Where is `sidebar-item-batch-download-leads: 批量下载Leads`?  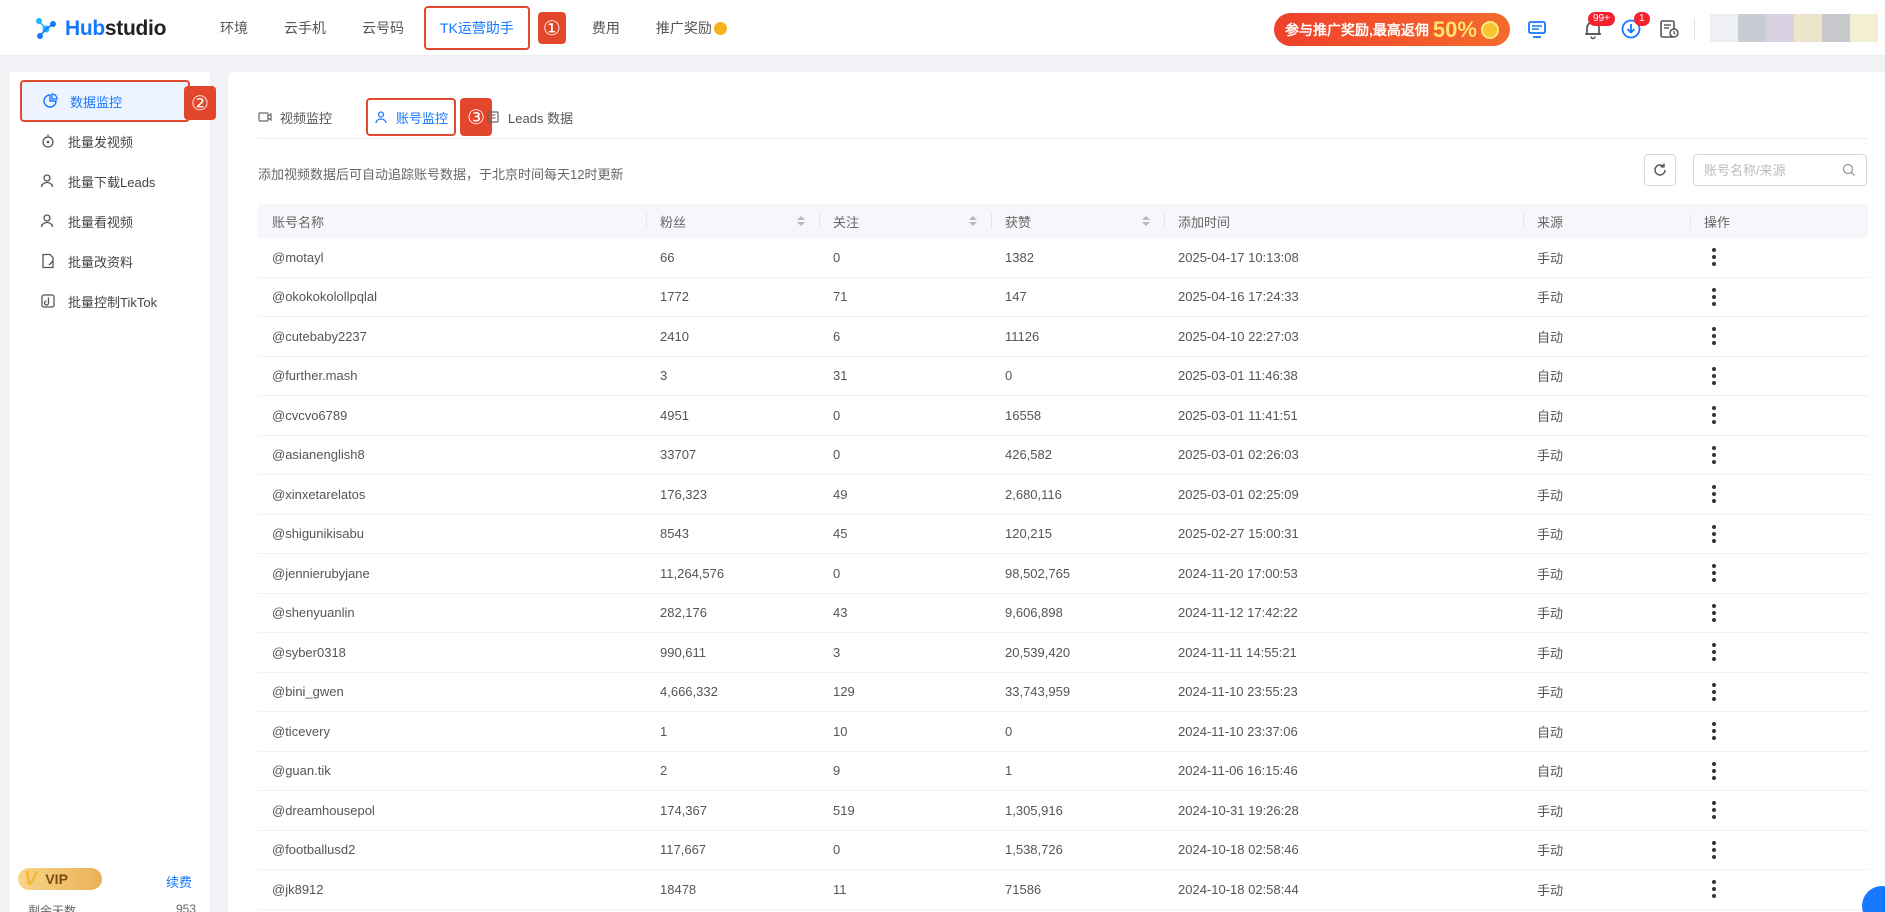 sidebar-item-batch-download-leads: 批量下载Leads is located at coordinates (105, 181).